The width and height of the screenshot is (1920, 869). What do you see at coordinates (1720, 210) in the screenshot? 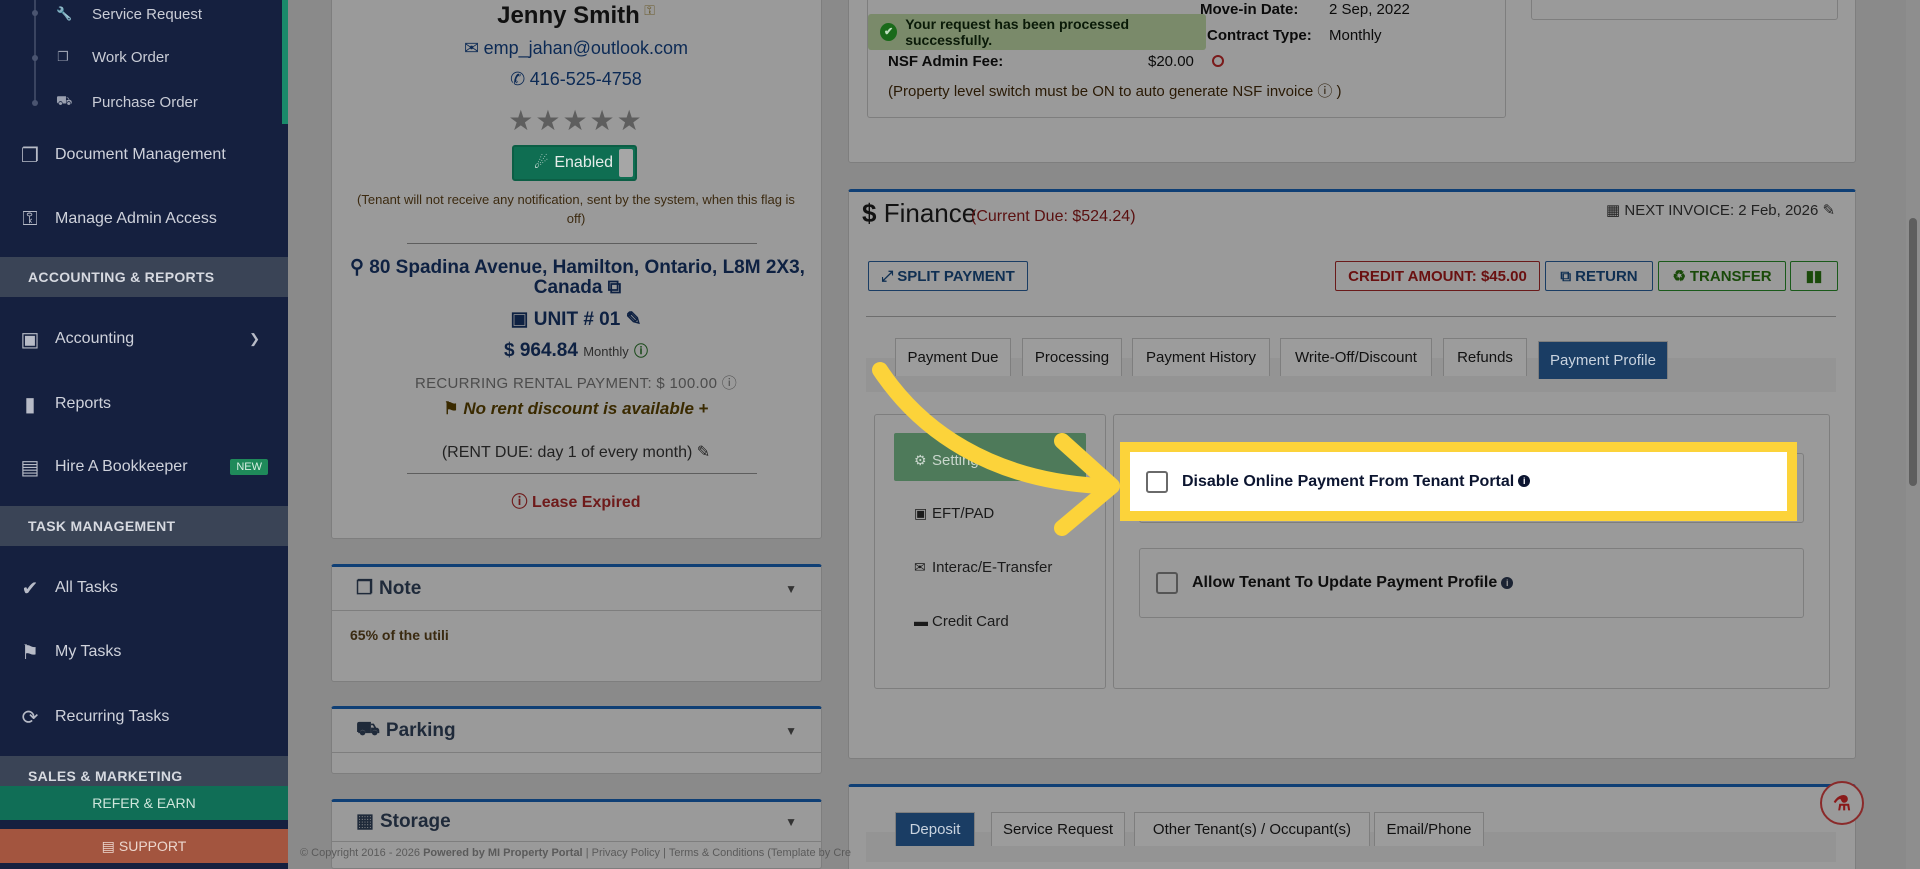
I see `next-invoice: ▦ NEXT INVOICE: 2 Feb, 2026 ✎` at bounding box center [1720, 210].